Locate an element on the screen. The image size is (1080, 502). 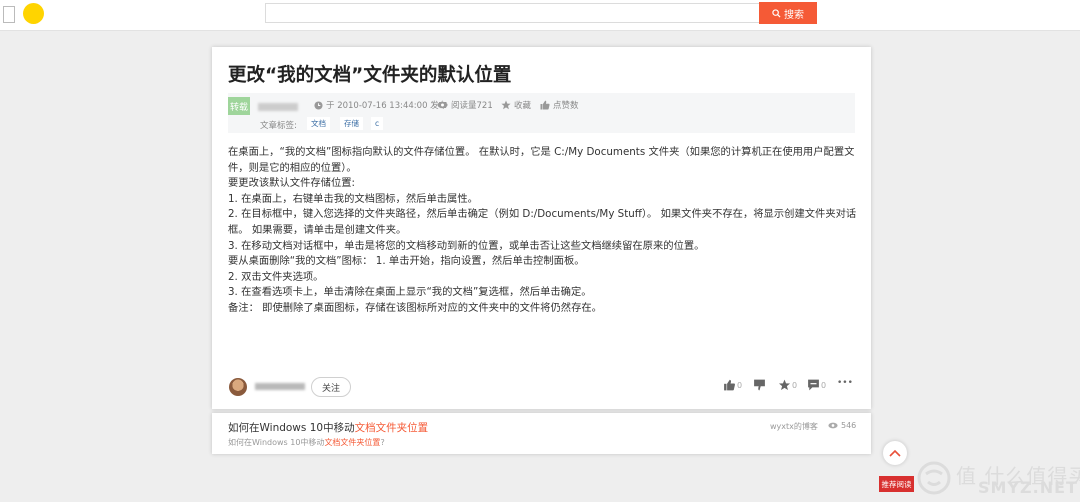
search-button: 搜索 is located at coordinates (788, 13).